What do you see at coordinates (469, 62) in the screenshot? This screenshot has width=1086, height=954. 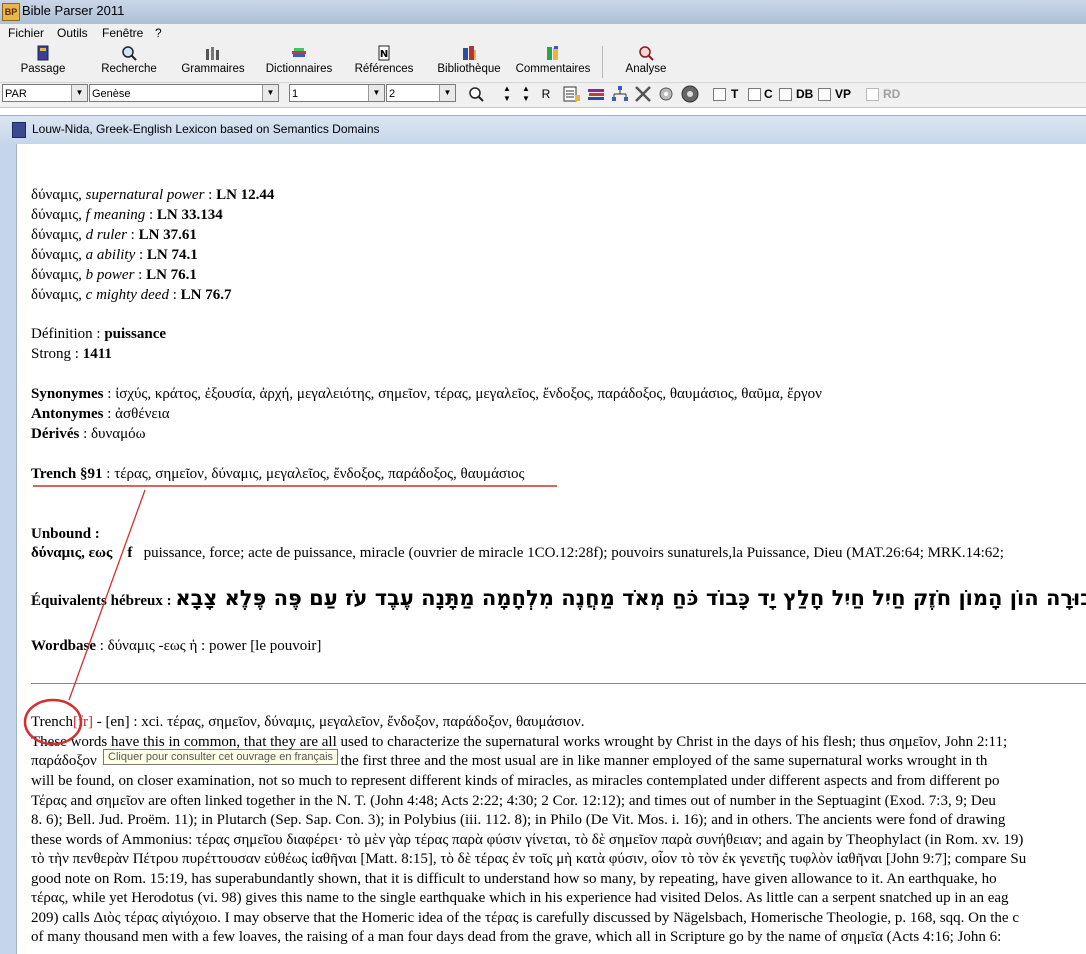 I see `bibliotheque-button: Bibliothèque` at bounding box center [469, 62].